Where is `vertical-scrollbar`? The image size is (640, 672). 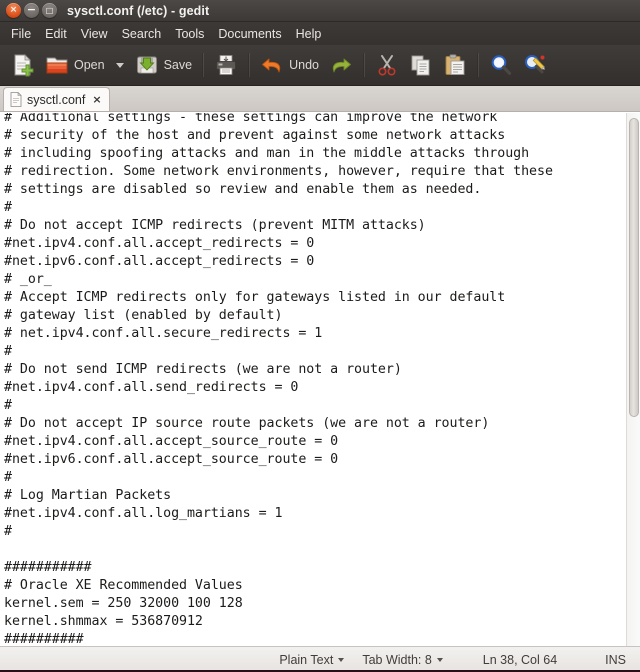
vertical-scrollbar is located at coordinates (633, 379).